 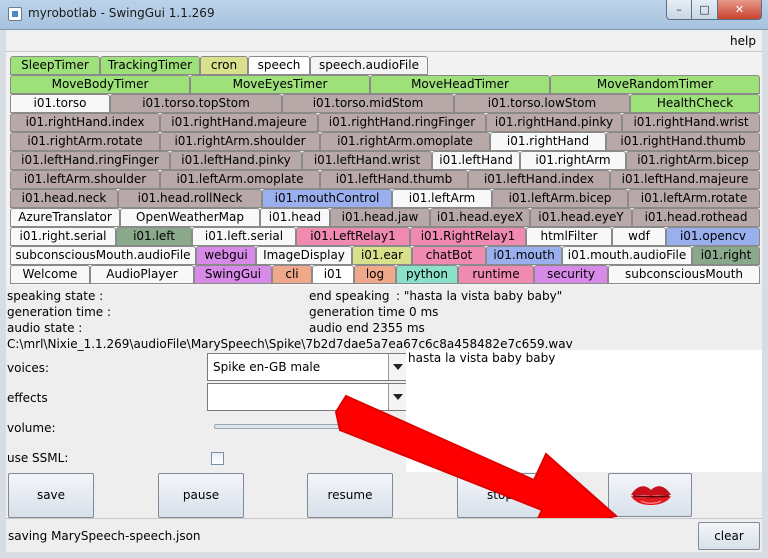 What do you see at coordinates (55, 65) in the screenshot?
I see `tab-sleeptimer: SleepTimer` at bounding box center [55, 65].